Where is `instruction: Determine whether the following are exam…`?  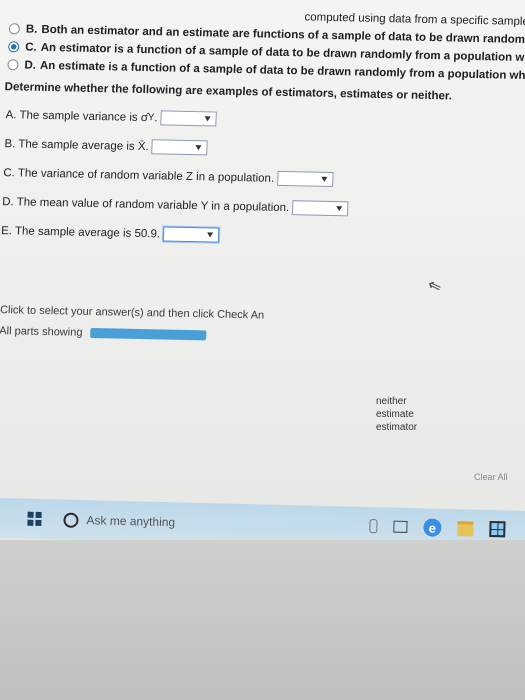 instruction: Determine whether the following are exam… is located at coordinates (228, 92).